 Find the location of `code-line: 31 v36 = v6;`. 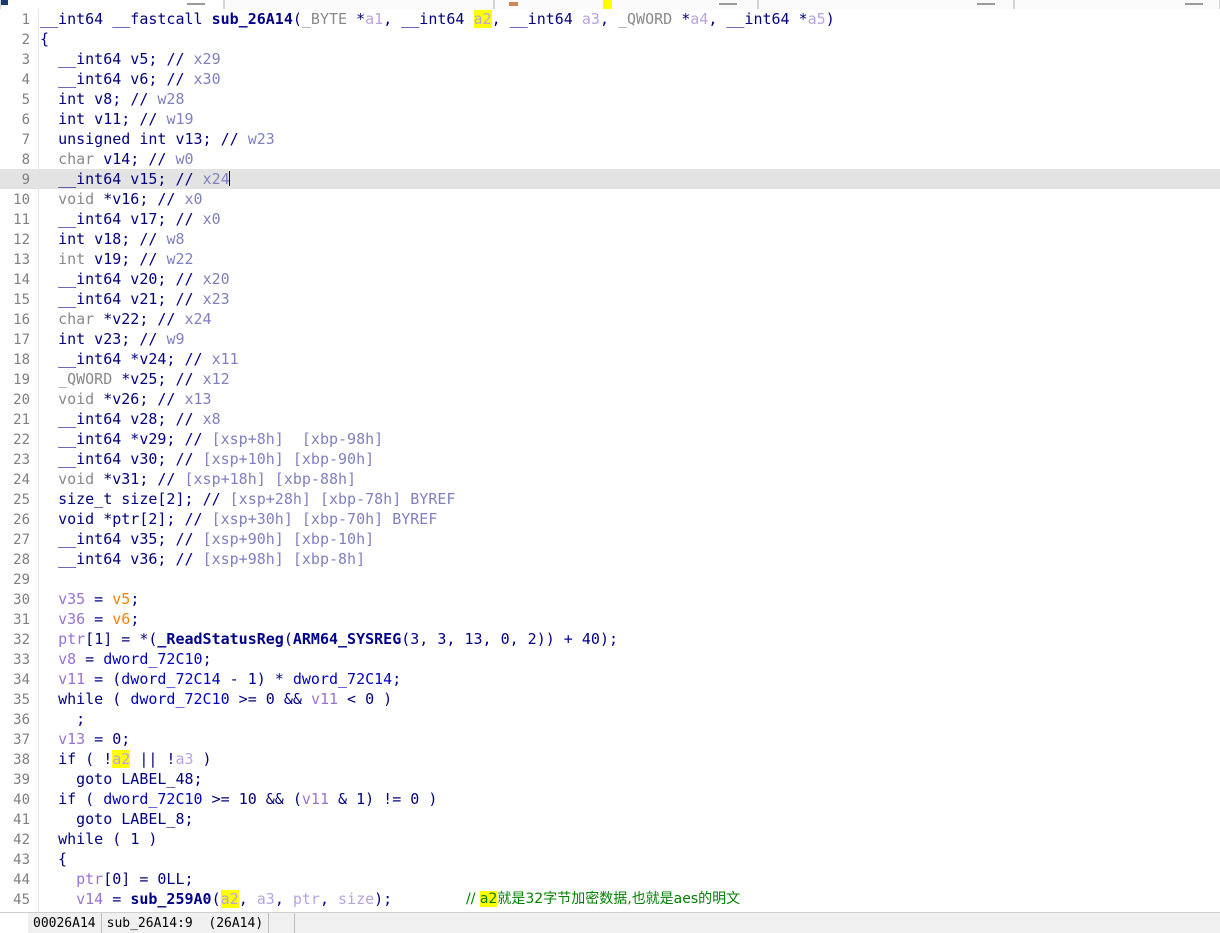

code-line: 31 v36 = v6; is located at coordinates (610, 619).